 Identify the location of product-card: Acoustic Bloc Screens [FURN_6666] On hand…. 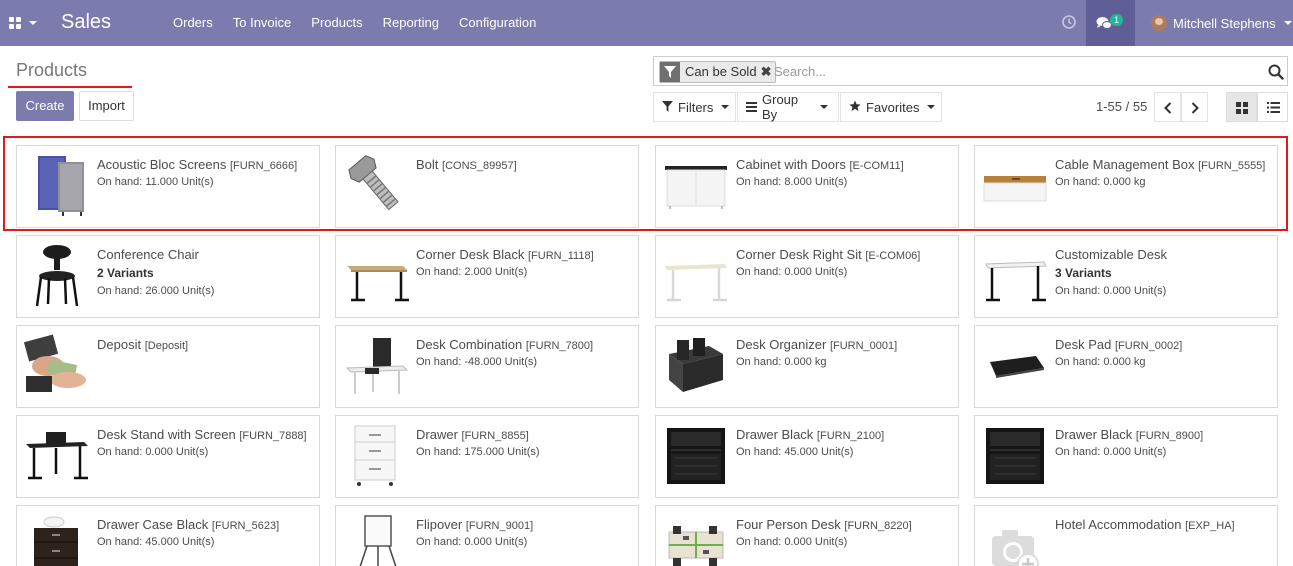
(168, 186).